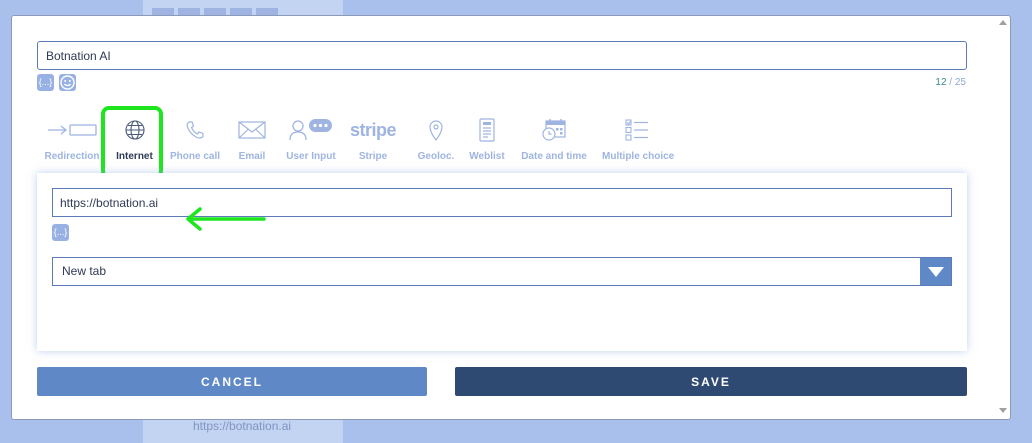  What do you see at coordinates (502, 55) in the screenshot?
I see `title-input` at bounding box center [502, 55].